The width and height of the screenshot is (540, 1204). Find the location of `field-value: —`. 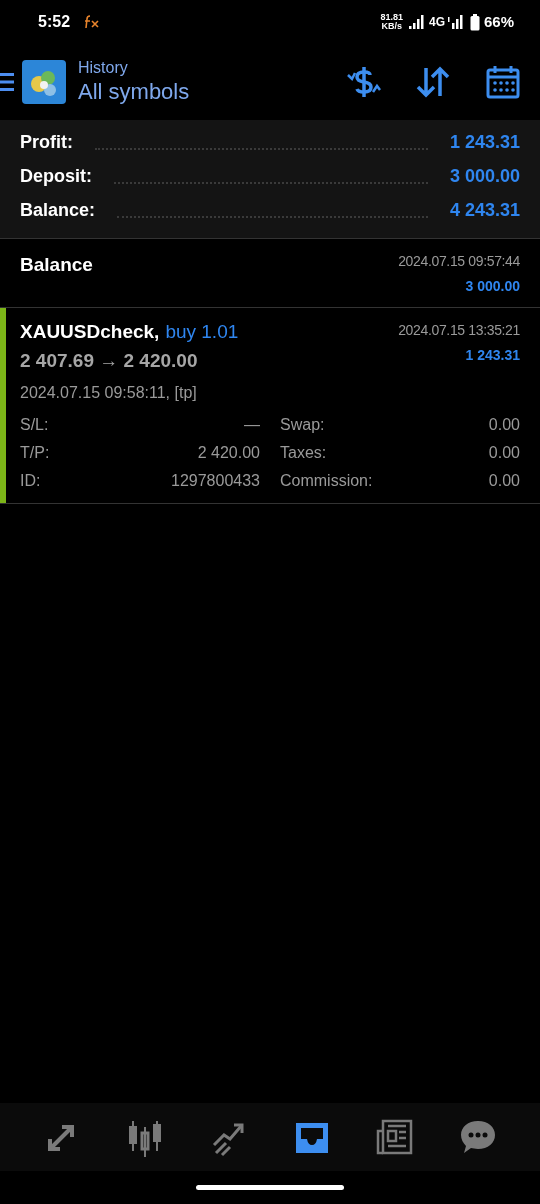

field-value: — is located at coordinates (252, 425).